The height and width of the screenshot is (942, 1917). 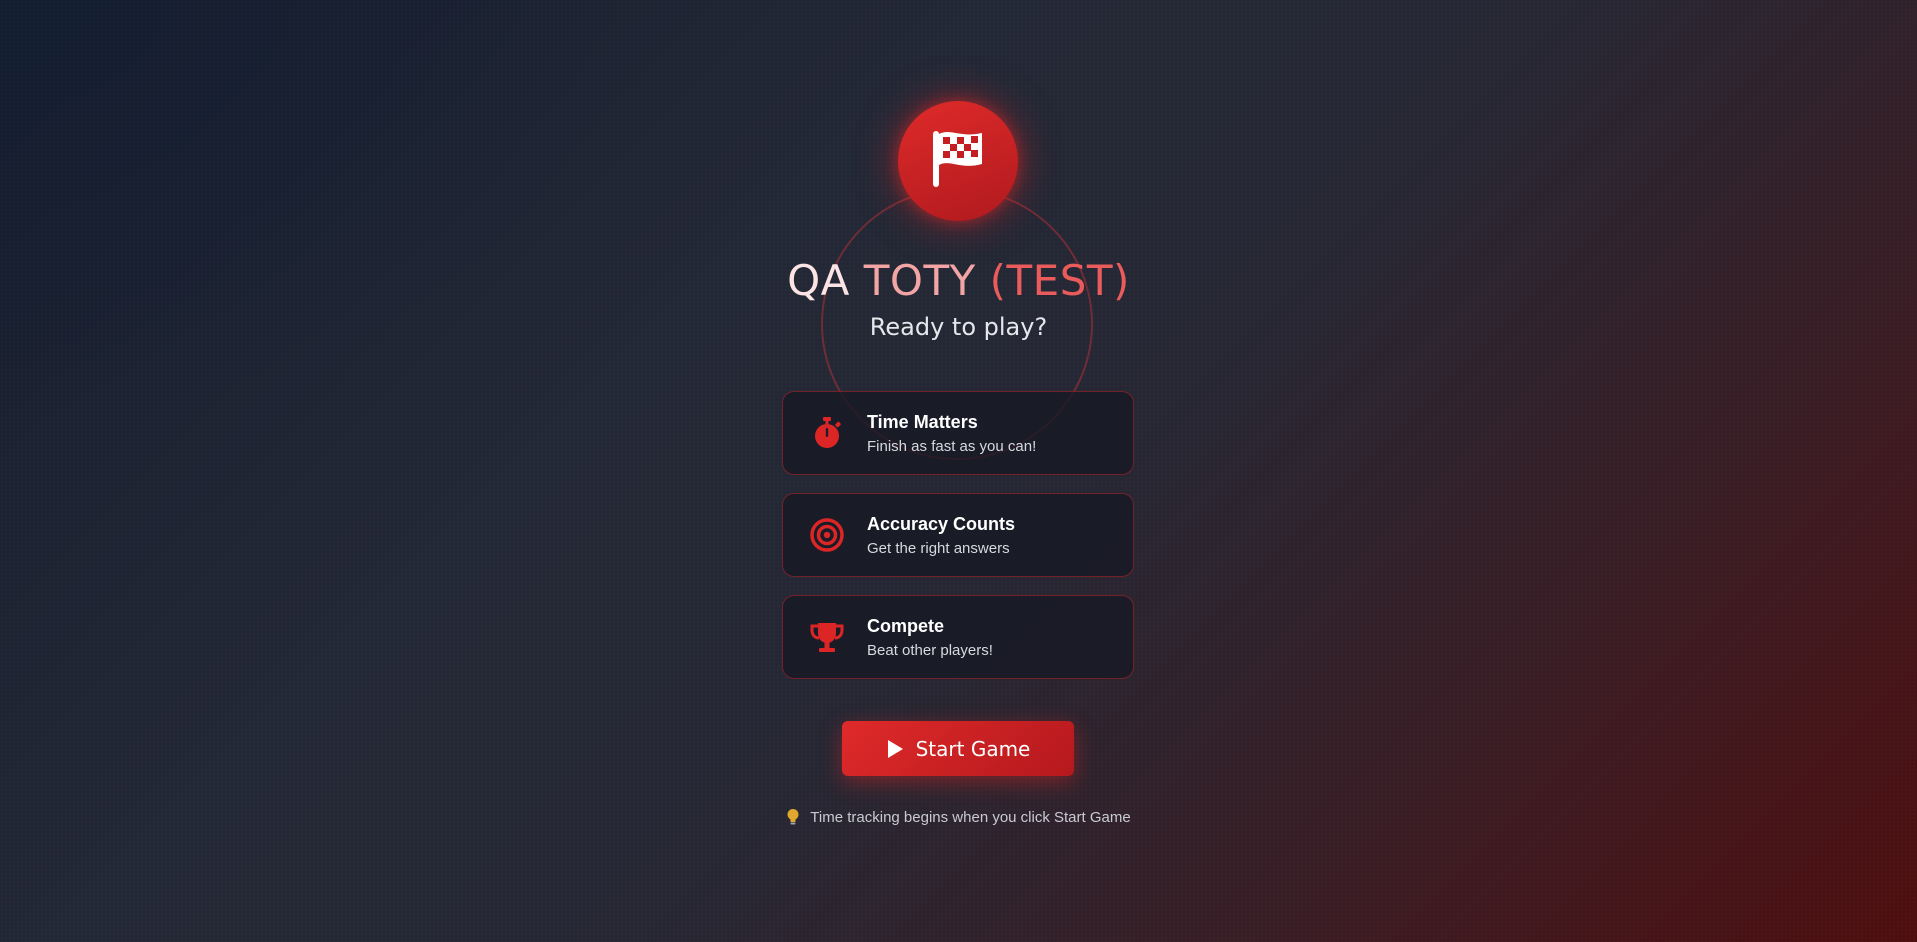 What do you see at coordinates (941, 523) in the screenshot?
I see `feature-title: Accuracy Counts` at bounding box center [941, 523].